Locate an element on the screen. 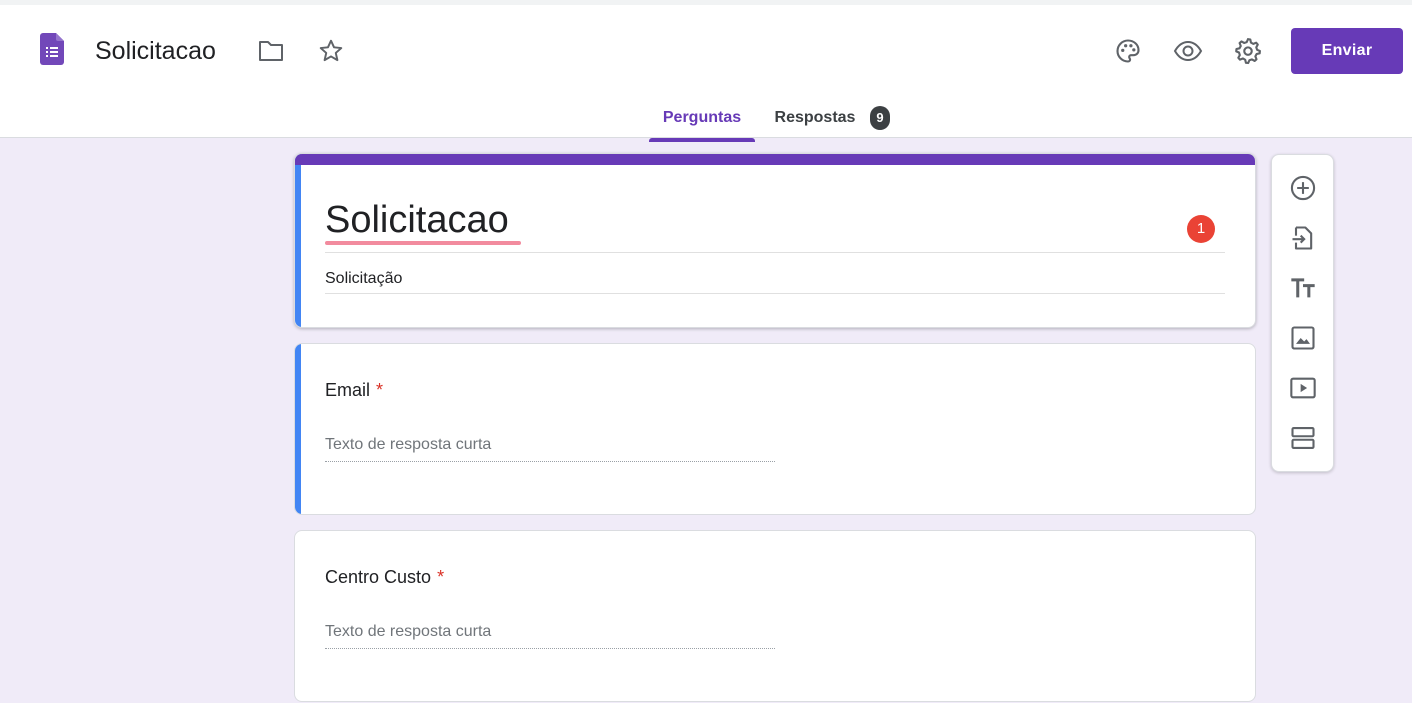  editor-tabs: Perguntas Respostas 9 is located at coordinates (706, 118).